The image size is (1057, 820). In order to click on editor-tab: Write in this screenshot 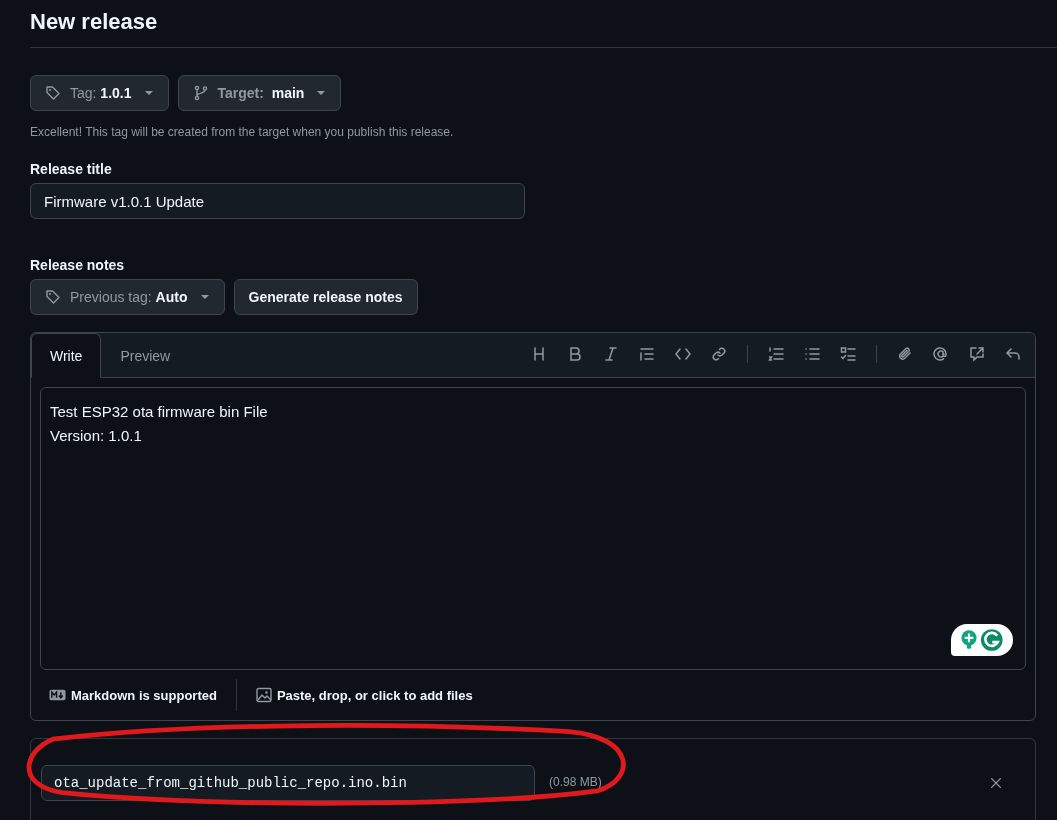, I will do `click(66, 355)`.